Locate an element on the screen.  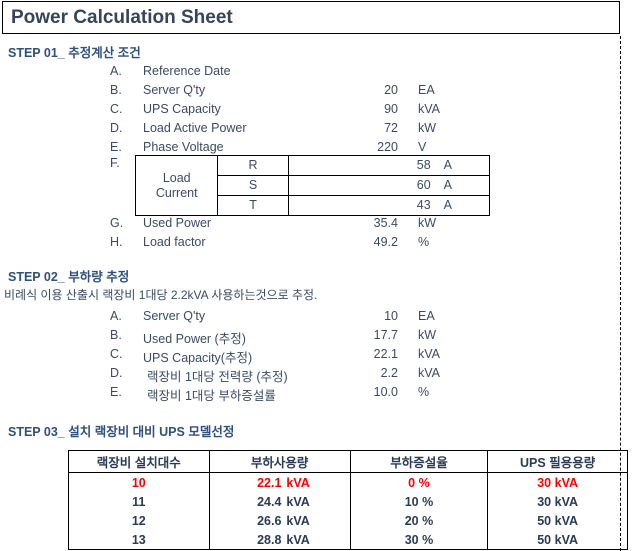
document-title-box: Power Calculation Sheet is located at coordinates (311, 17).